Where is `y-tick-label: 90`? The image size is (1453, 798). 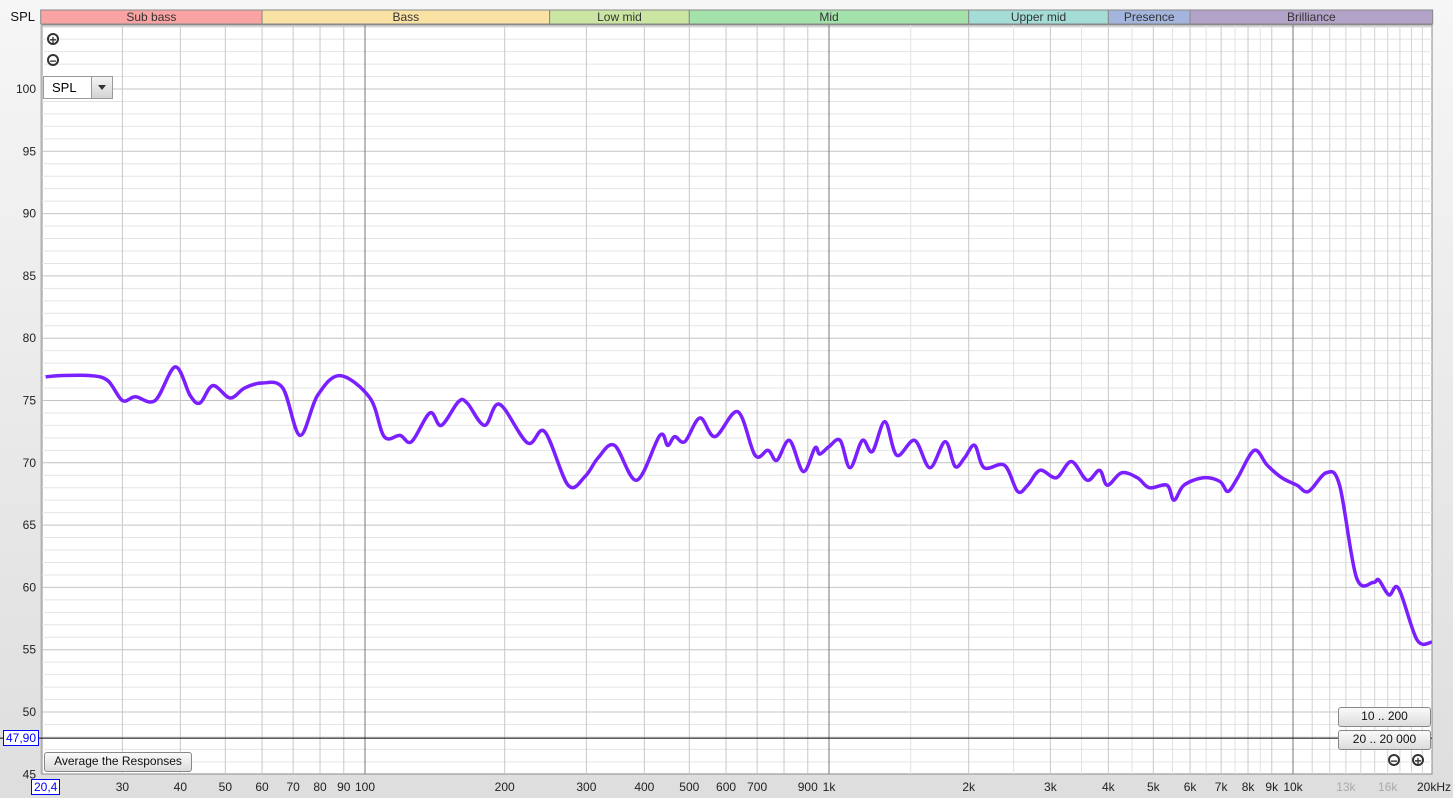 y-tick-label: 90 is located at coordinates (30, 214).